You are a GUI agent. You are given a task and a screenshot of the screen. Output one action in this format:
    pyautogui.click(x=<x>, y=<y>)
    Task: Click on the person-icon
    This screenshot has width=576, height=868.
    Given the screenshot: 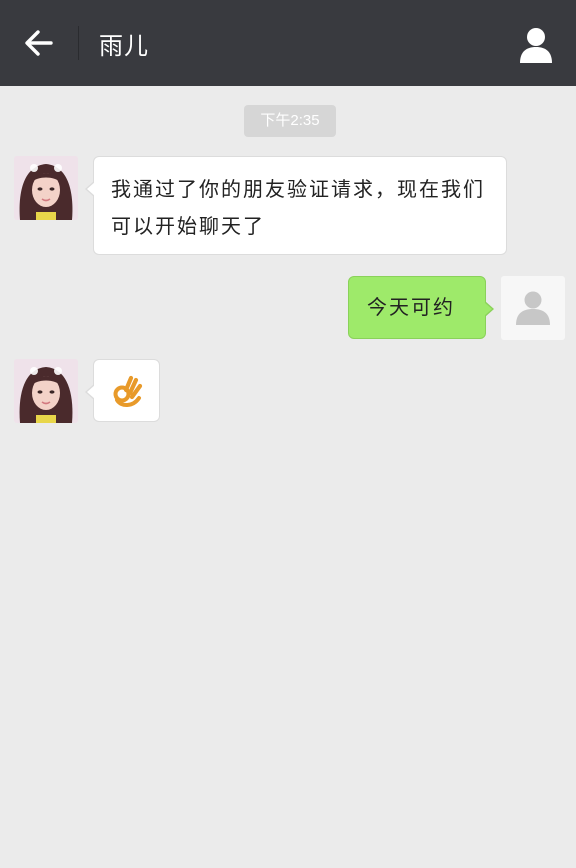 What is the action you would take?
    pyautogui.click(x=536, y=45)
    